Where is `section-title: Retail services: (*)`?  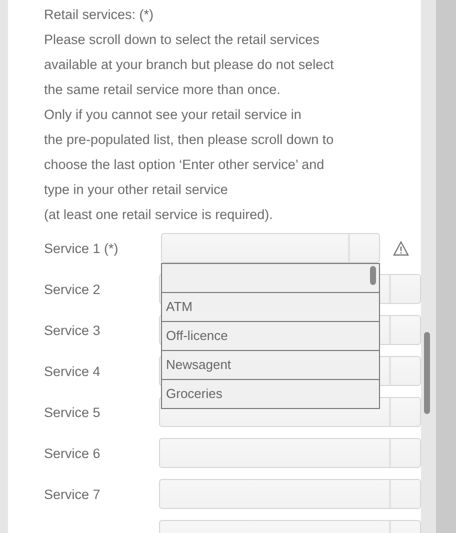 section-title: Retail services: (*) is located at coordinates (99, 15).